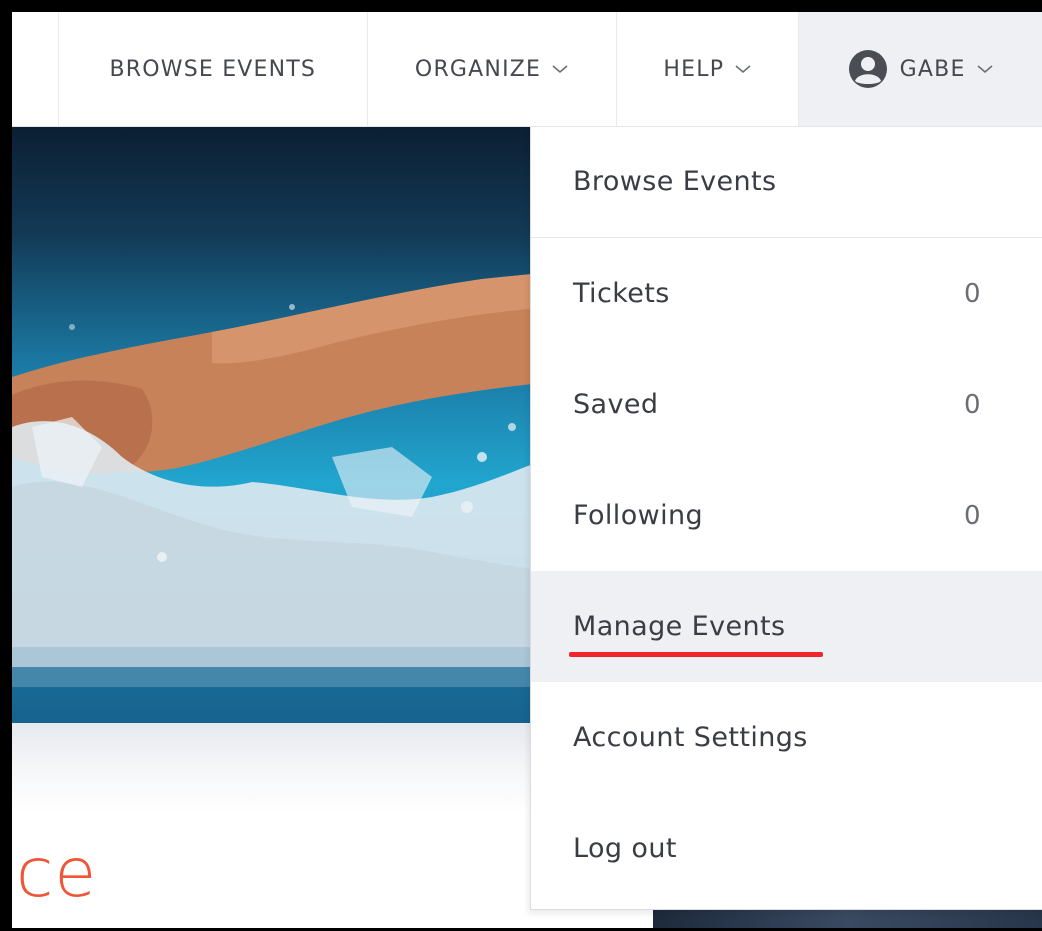 Image resolution: width=1042 pixels, height=931 pixels. Describe the element at coordinates (694, 69) in the screenshot. I see `nav-help-label: HELP` at that location.